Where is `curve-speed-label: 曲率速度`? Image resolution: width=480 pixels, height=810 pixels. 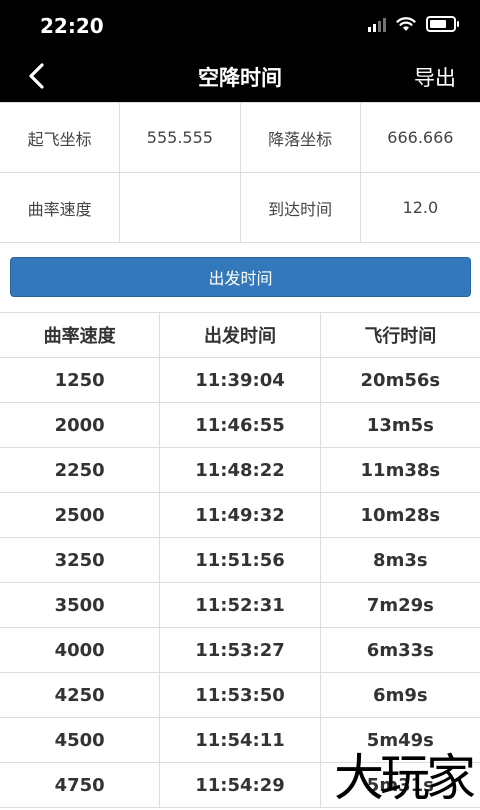 curve-speed-label: 曲率速度 is located at coordinates (60, 207).